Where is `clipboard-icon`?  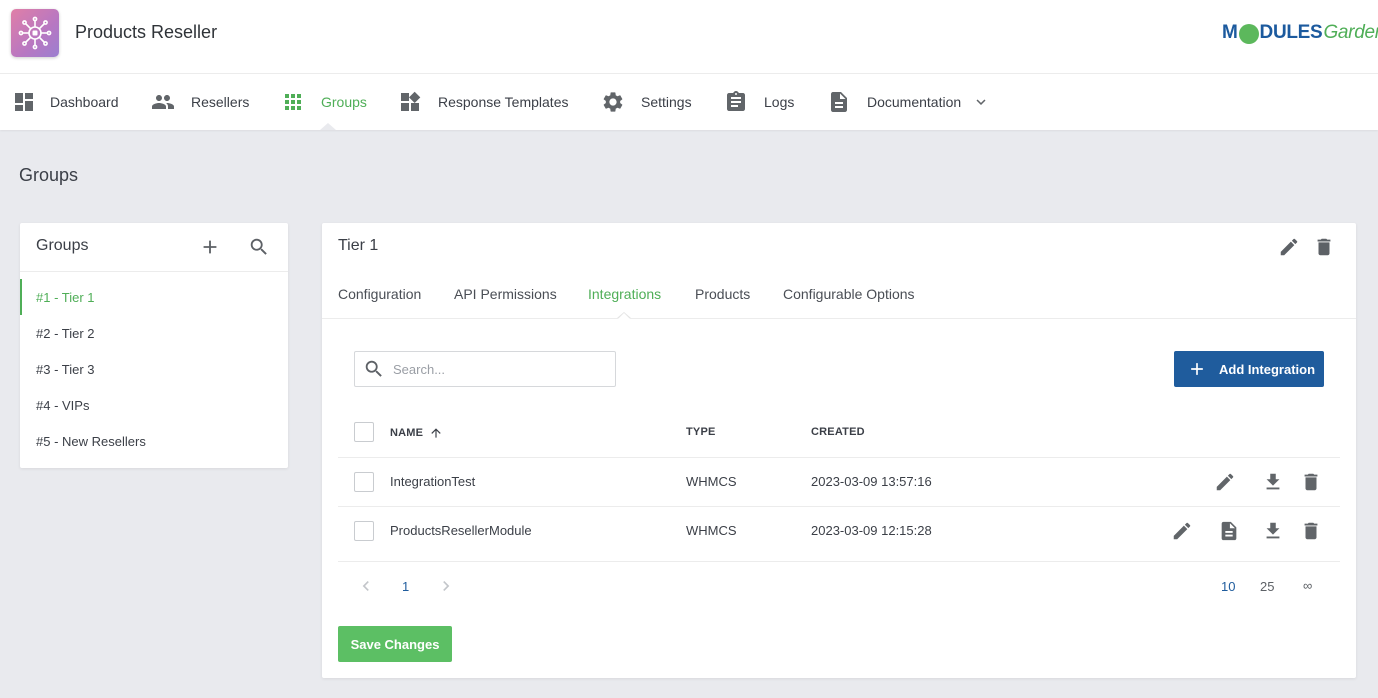 clipboard-icon is located at coordinates (736, 101).